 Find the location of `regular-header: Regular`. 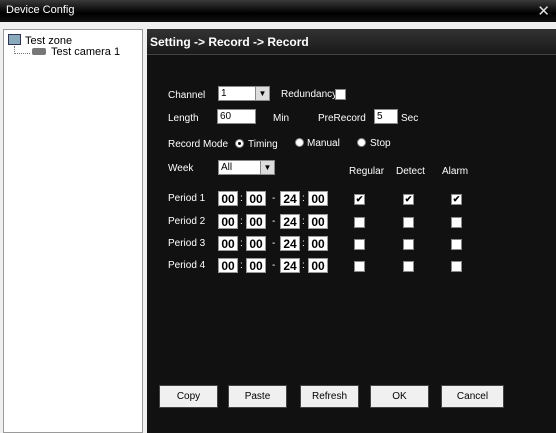

regular-header: Regular is located at coordinates (367, 171).